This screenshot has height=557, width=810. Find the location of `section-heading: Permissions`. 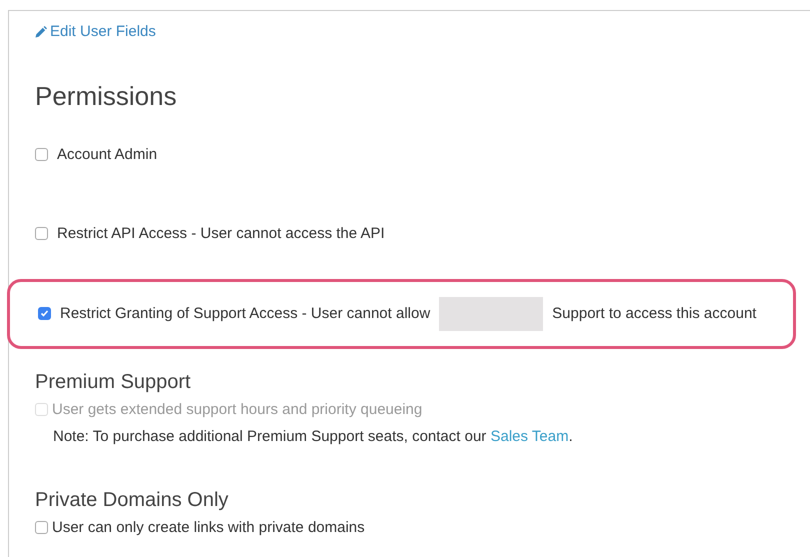

section-heading: Permissions is located at coordinates (106, 96).